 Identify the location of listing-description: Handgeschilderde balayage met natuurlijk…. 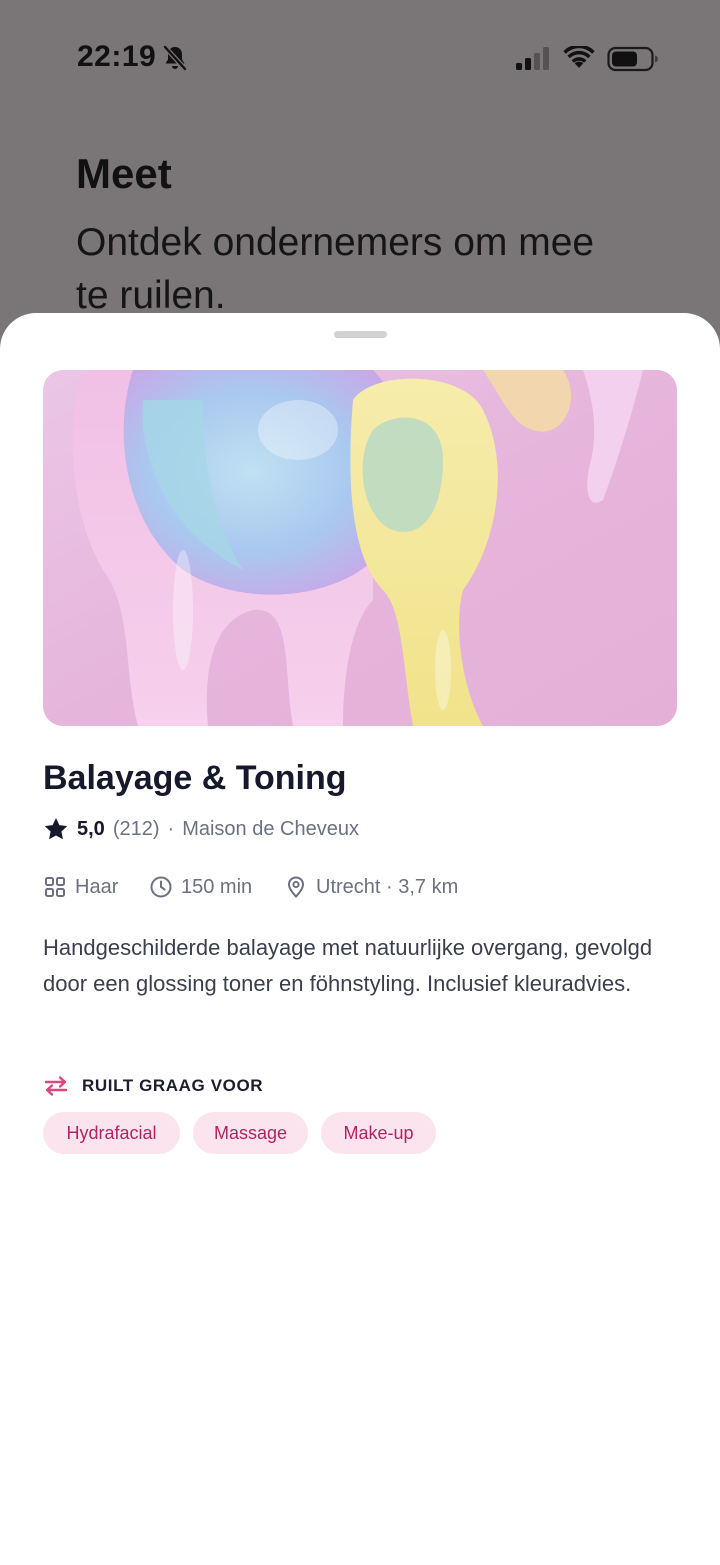
(348, 965).